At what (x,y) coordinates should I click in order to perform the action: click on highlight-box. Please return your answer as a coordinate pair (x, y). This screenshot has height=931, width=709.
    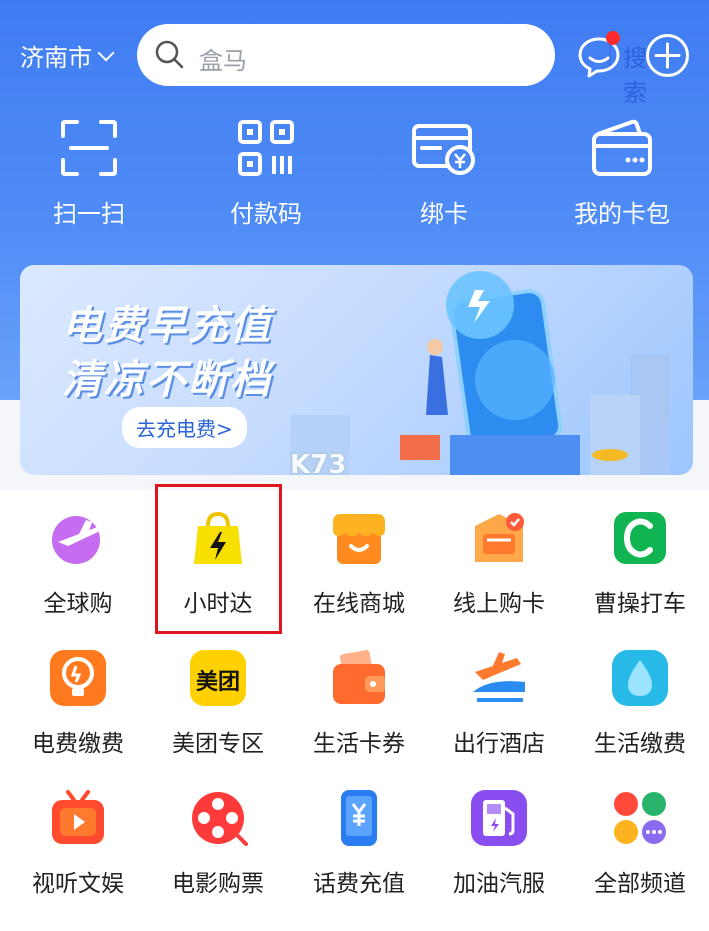
    Looking at the image, I should click on (218, 559).